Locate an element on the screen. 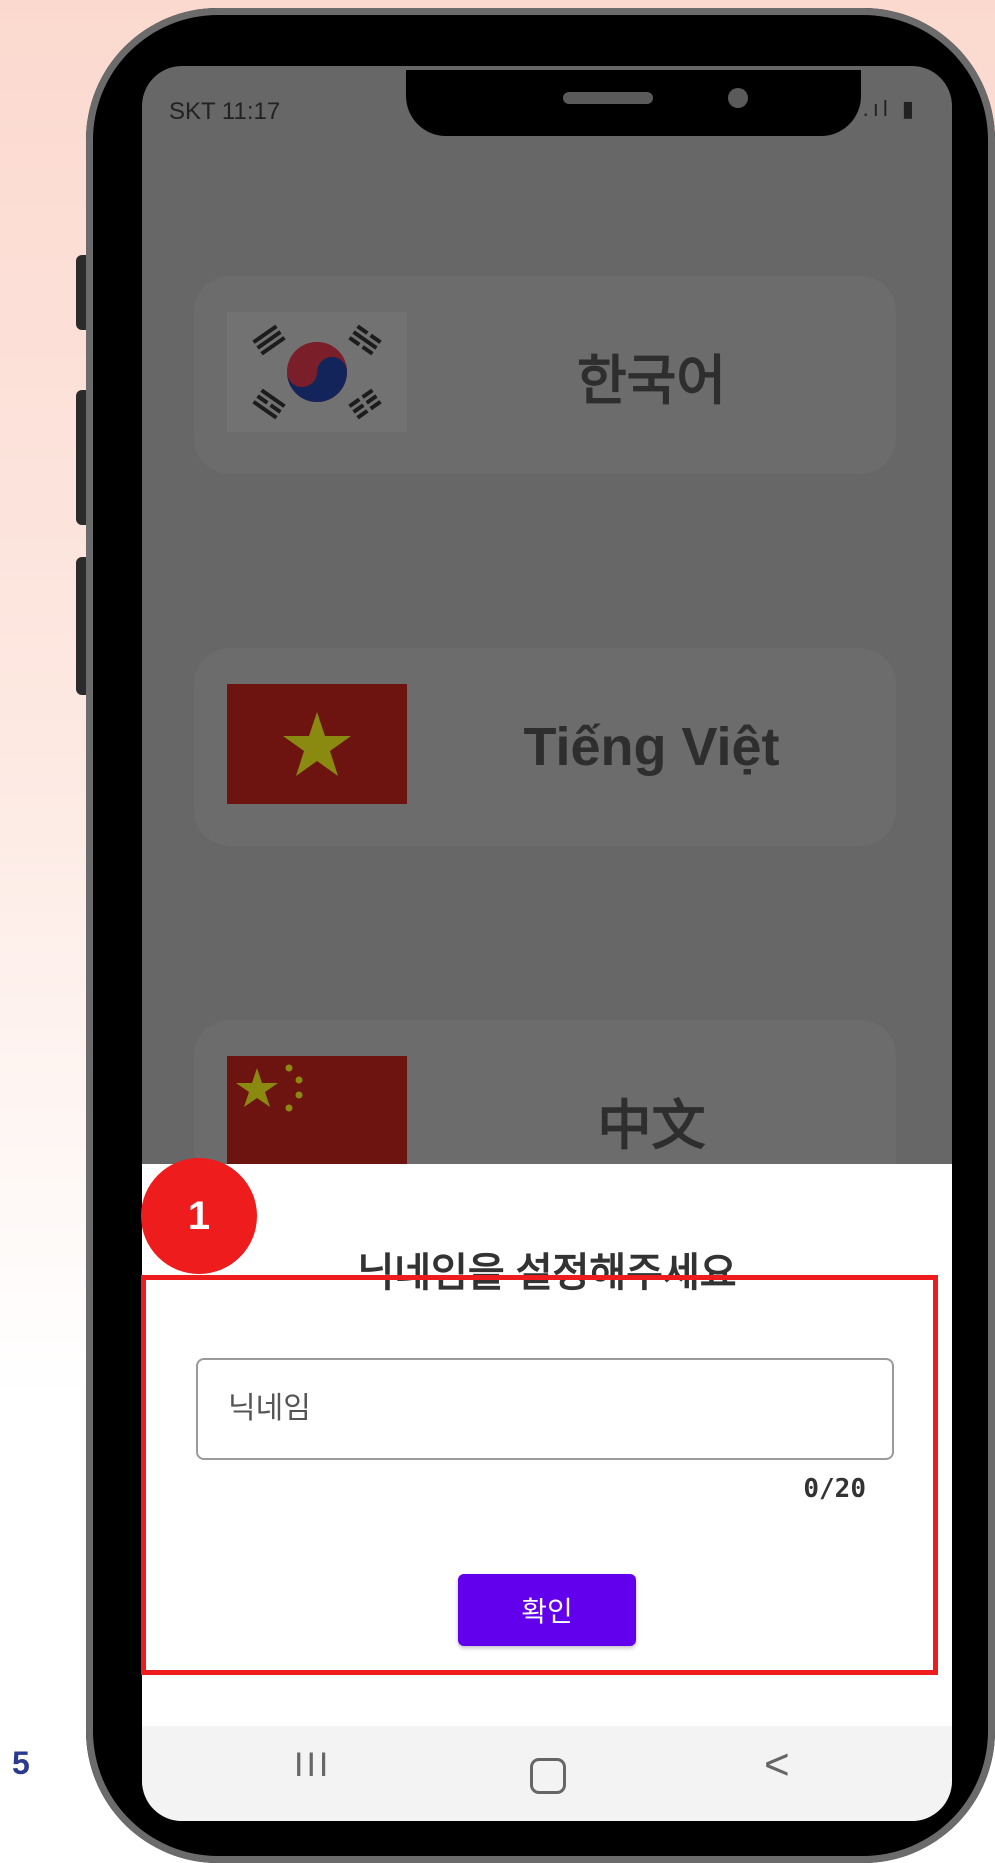  vietnam-flag-icon is located at coordinates (317, 744).